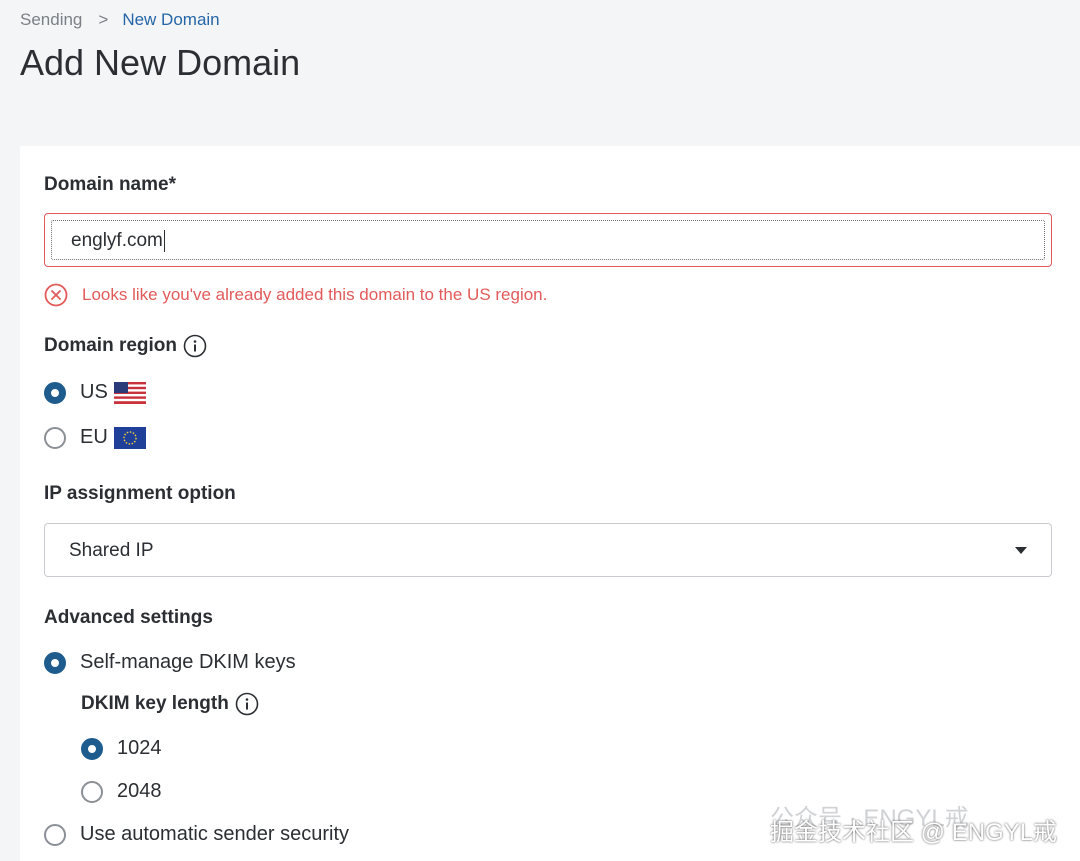  I want to click on region-option-us: US, so click(95, 392).